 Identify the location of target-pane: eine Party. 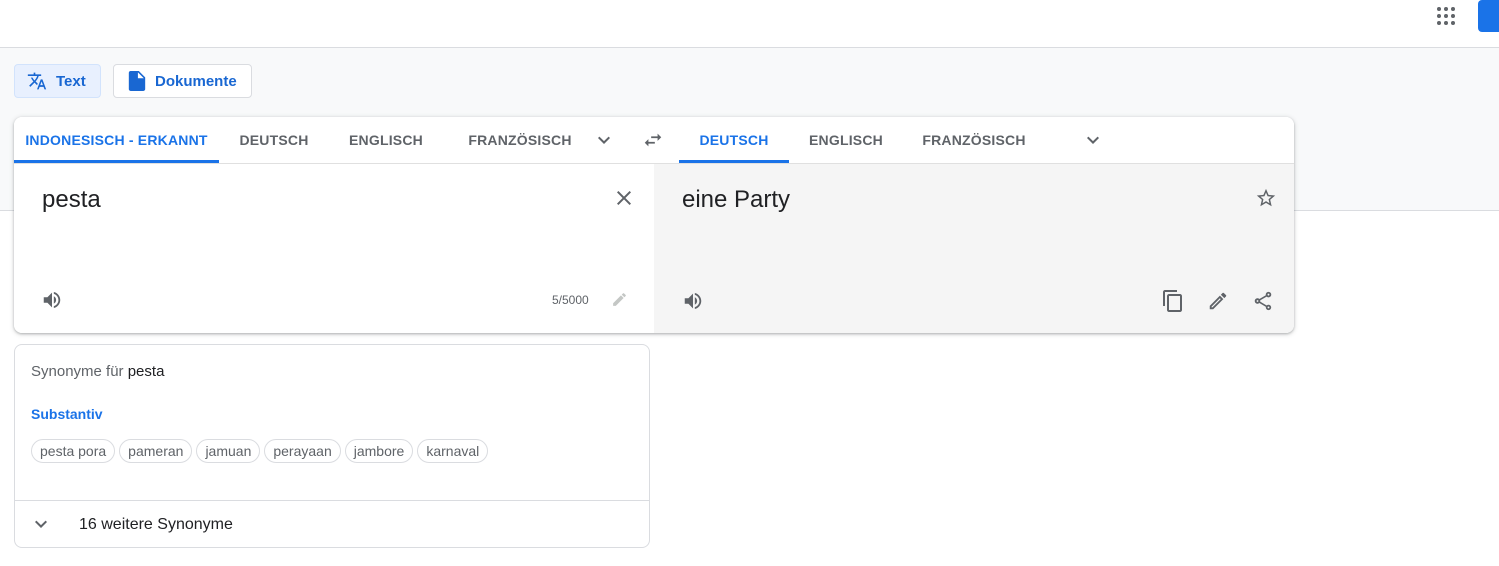
(974, 248).